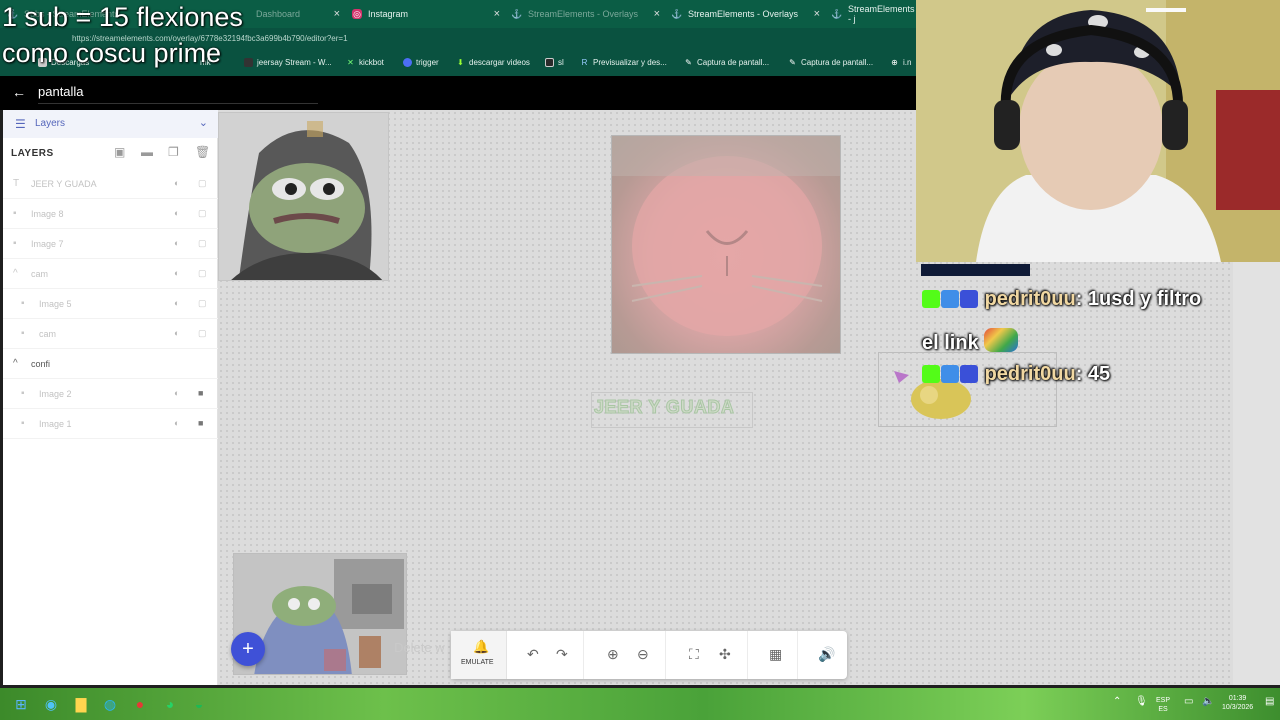 The image size is (1280, 720). What do you see at coordinates (554, 62) in the screenshot?
I see `bookmark-sl: sl` at bounding box center [554, 62].